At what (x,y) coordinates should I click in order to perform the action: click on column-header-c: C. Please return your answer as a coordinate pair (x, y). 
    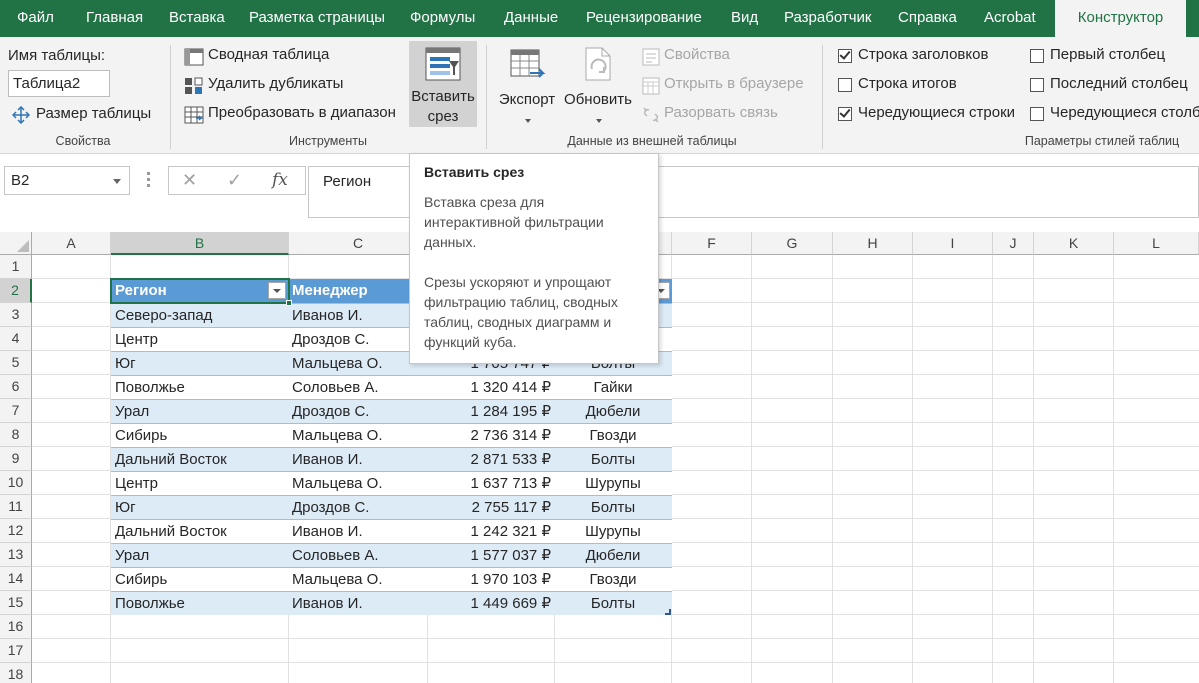
    Looking at the image, I should click on (358, 243).